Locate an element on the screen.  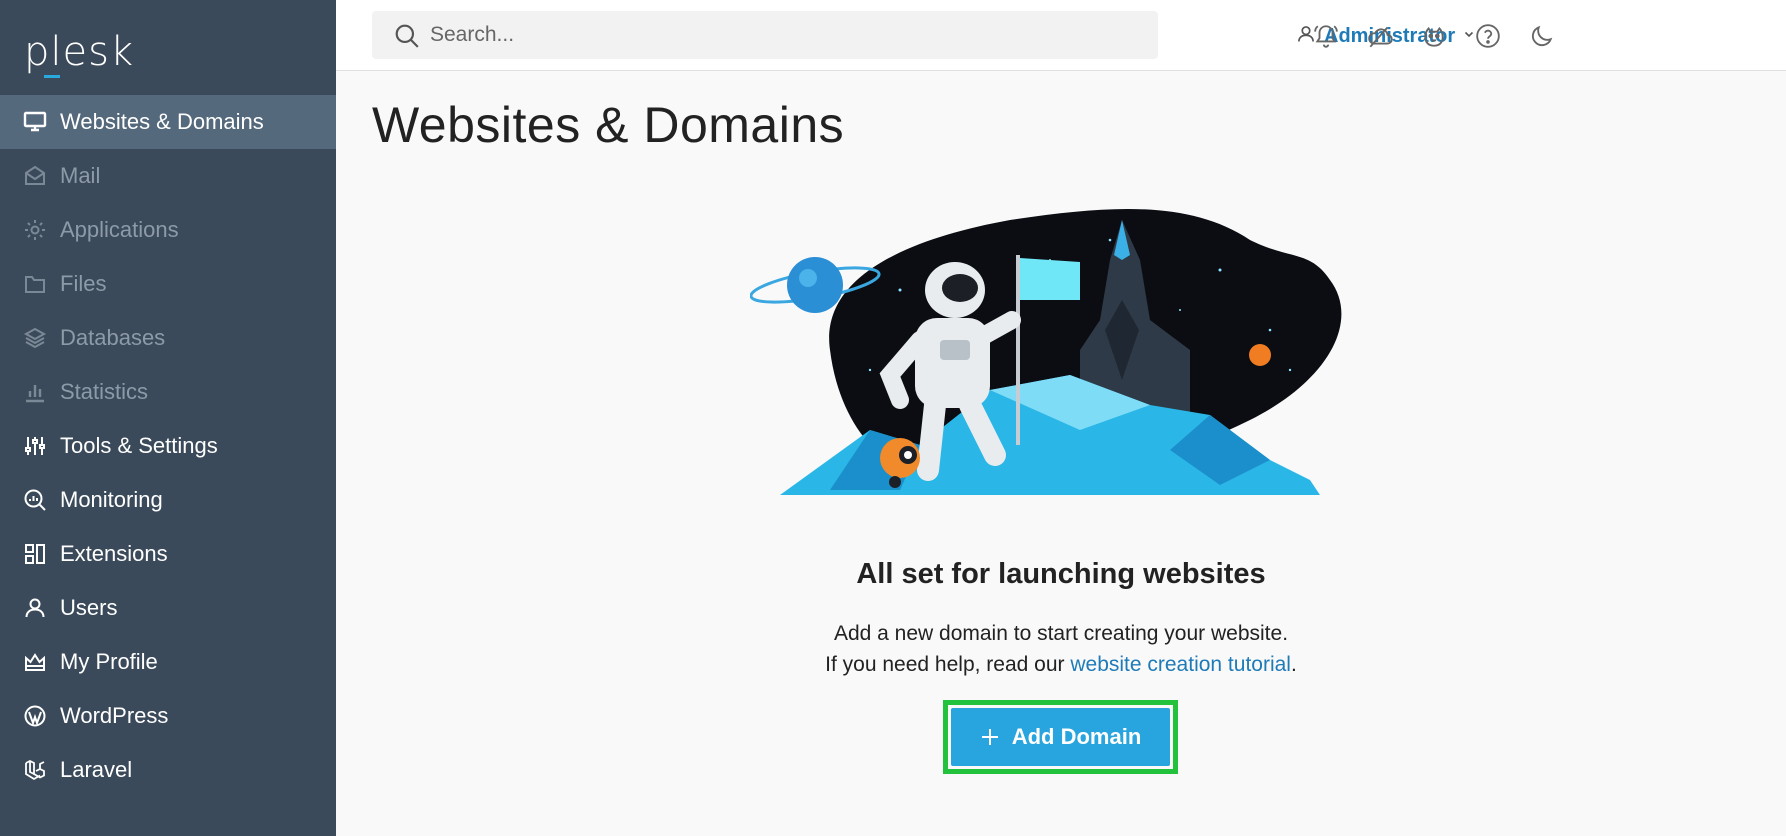
logo-underline is located at coordinates (52, 76).